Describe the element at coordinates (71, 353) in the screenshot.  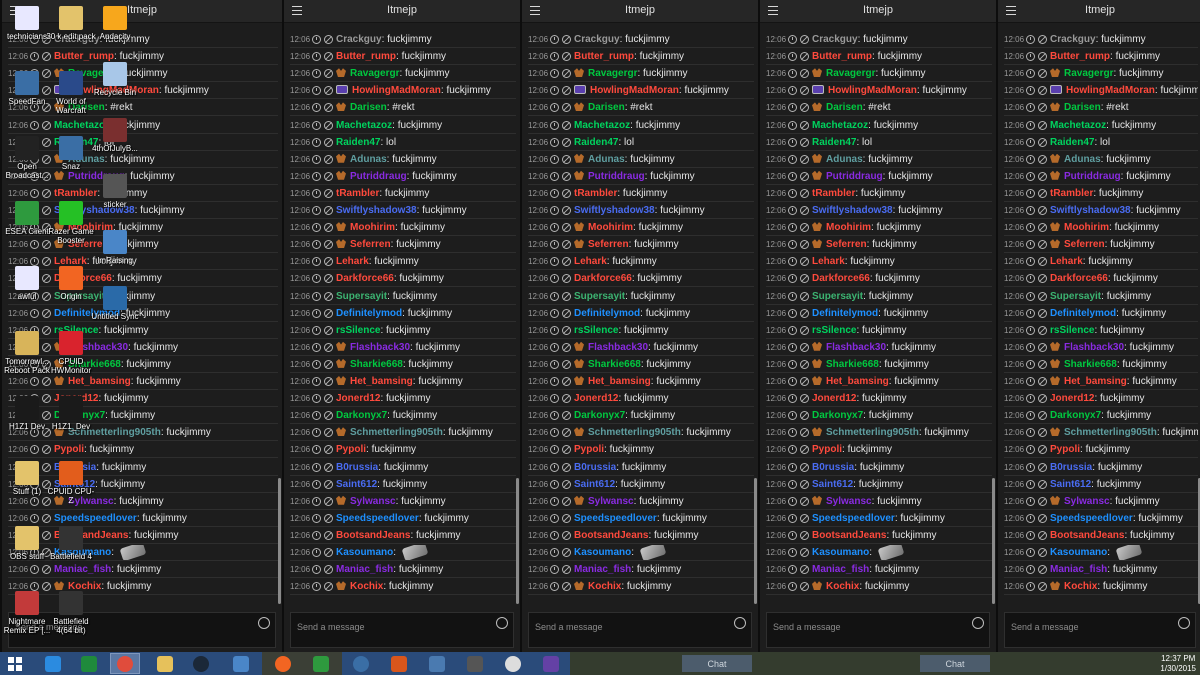
I see `desktop-shortcut: CPUID HWMonitor` at that location.